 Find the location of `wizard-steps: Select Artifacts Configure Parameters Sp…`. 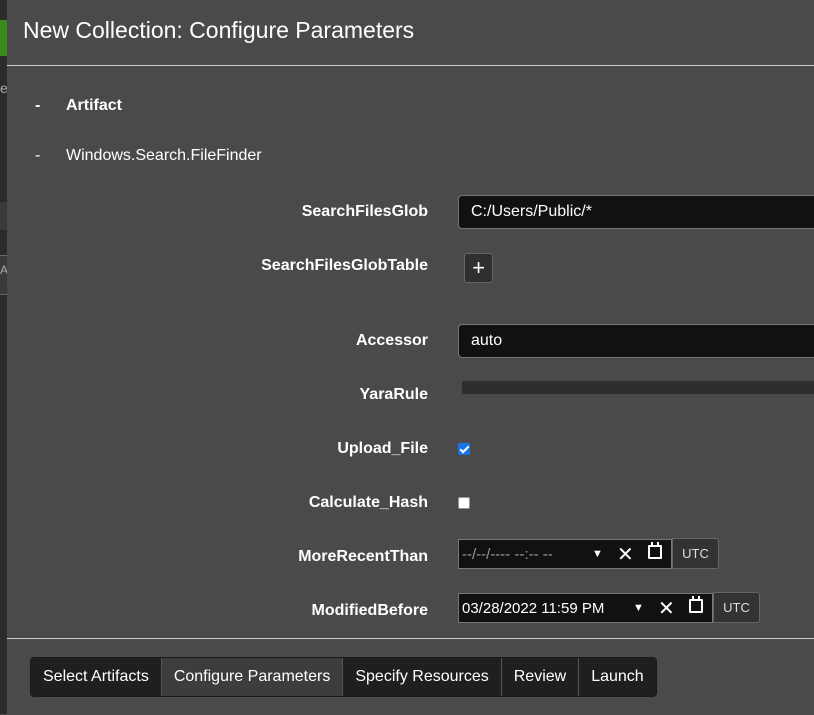

wizard-steps: Select Artifacts Configure Parameters Sp… is located at coordinates (343, 677).